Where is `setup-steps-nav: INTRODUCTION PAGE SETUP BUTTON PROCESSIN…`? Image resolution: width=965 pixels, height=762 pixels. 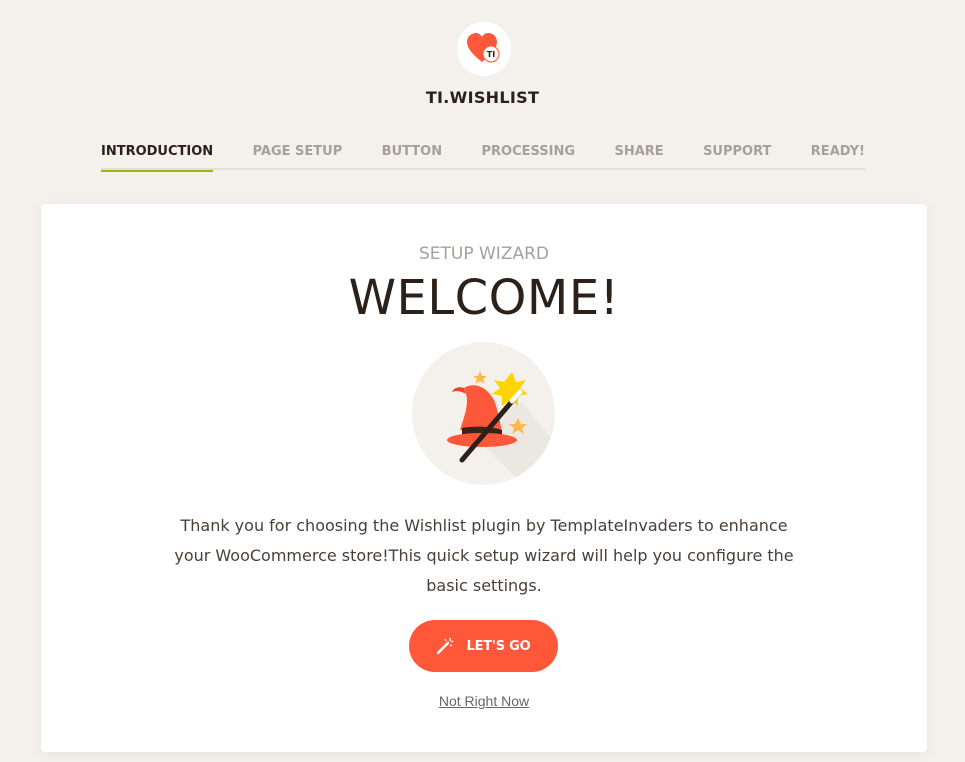
setup-steps-nav: INTRODUCTION PAGE SETUP BUTTON PROCESSIN… is located at coordinates (483, 157).